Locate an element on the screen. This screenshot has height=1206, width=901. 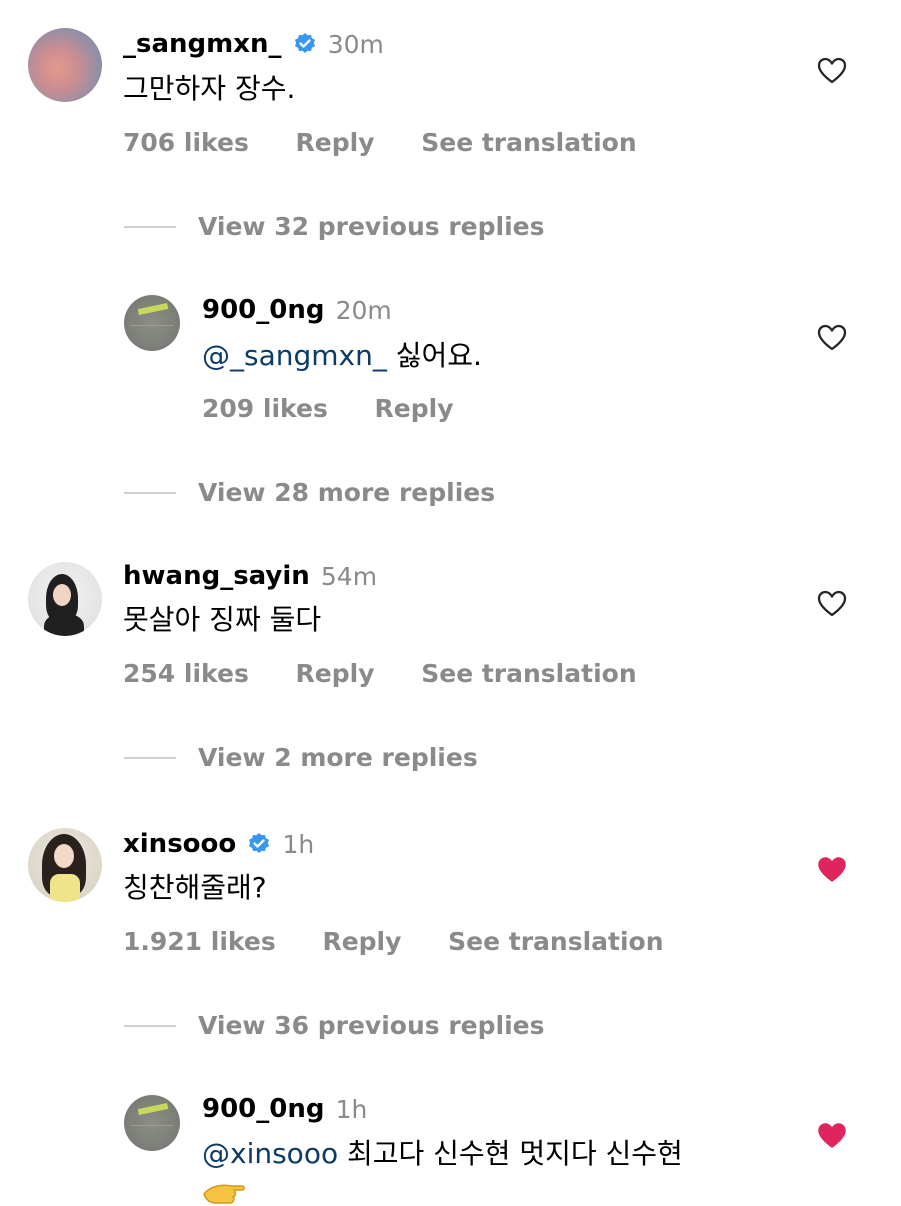
comment-time: 54m is located at coordinates (349, 576).